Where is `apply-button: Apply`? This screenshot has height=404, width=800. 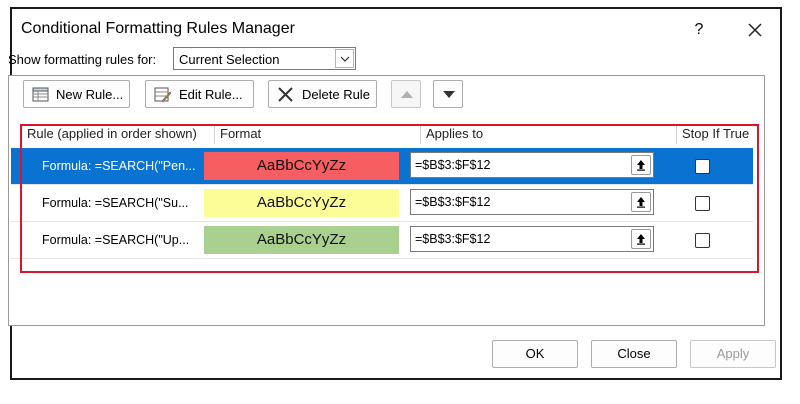
apply-button: Apply is located at coordinates (733, 354).